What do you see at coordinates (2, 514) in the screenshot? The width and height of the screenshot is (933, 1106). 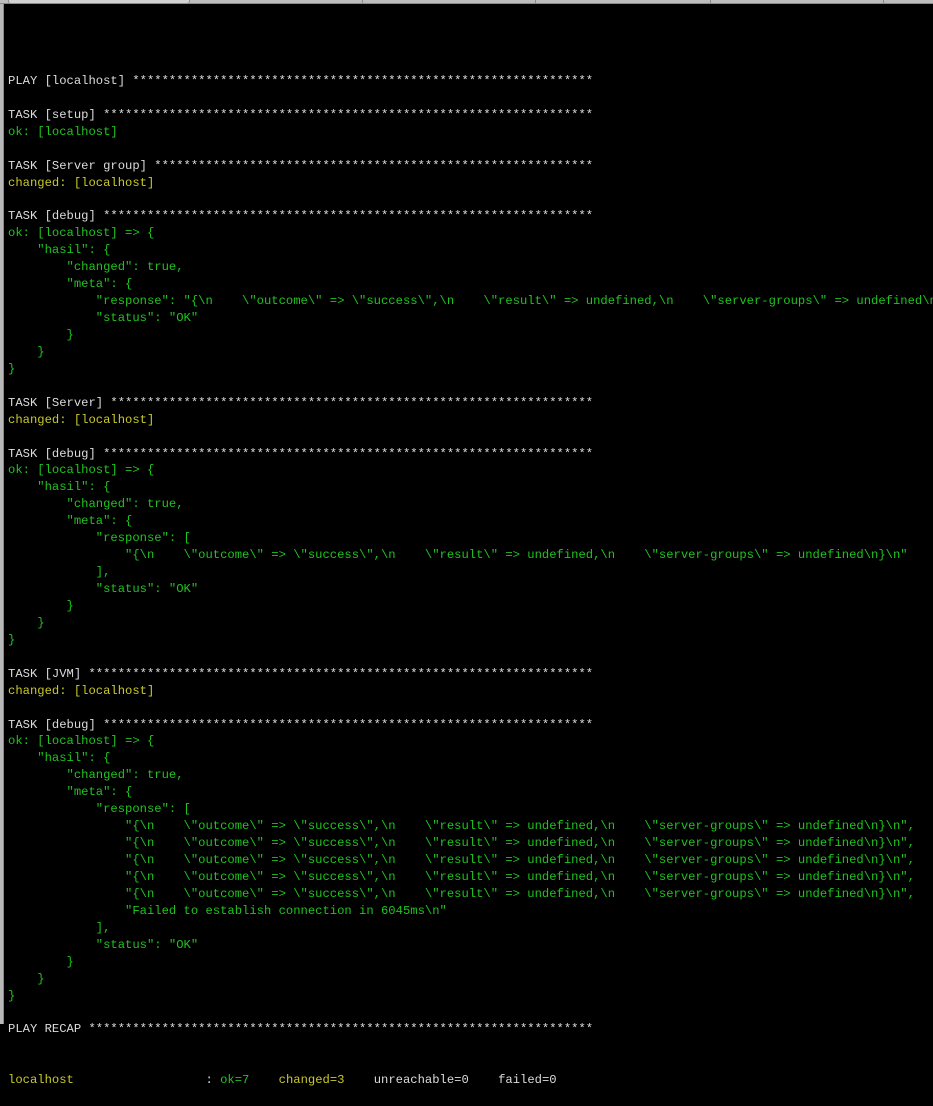 I see `window-left-border` at bounding box center [2, 514].